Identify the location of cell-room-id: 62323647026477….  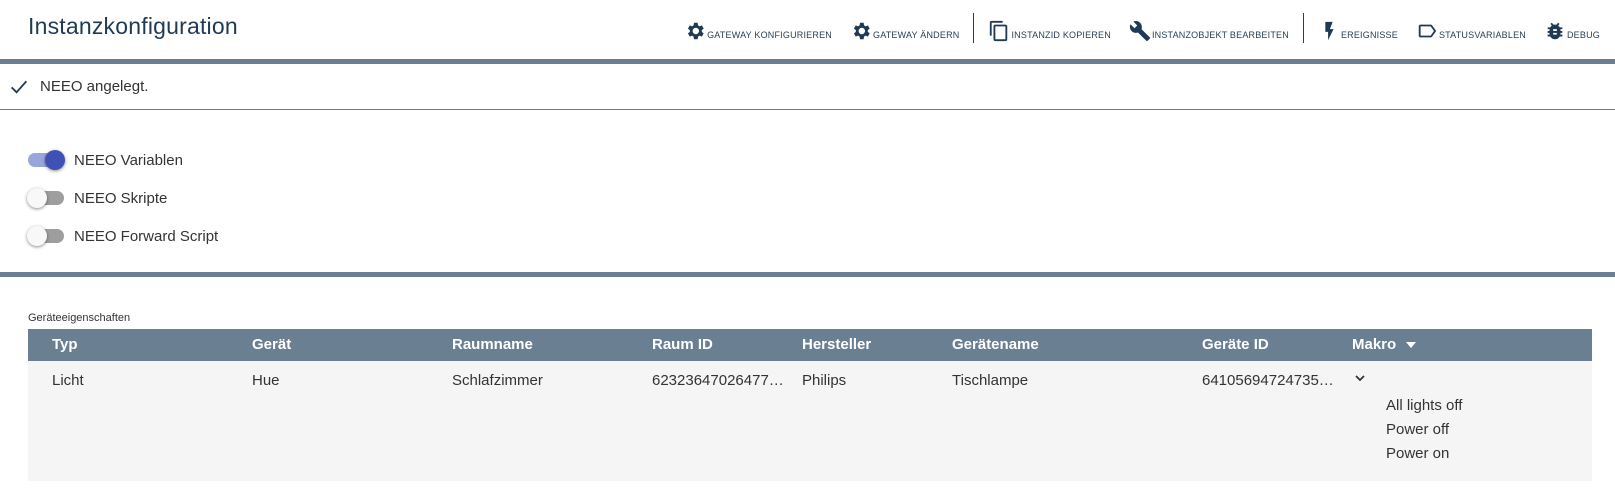
(718, 380).